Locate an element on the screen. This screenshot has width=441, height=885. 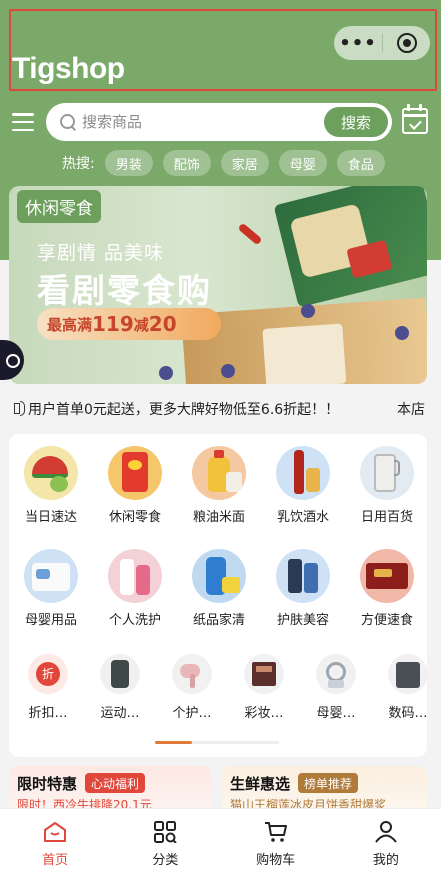
category-item: 乳饮酒水 is located at coordinates (303, 485).